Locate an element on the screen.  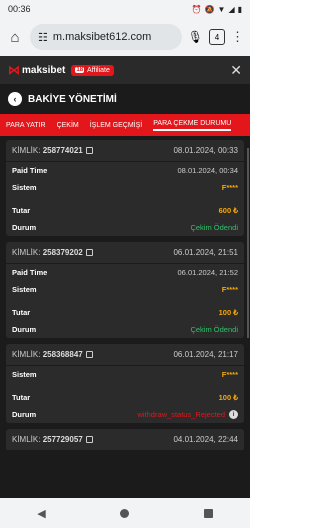
status-row: Durum withdraw_status_Rejected i is located at coordinates (125, 414).